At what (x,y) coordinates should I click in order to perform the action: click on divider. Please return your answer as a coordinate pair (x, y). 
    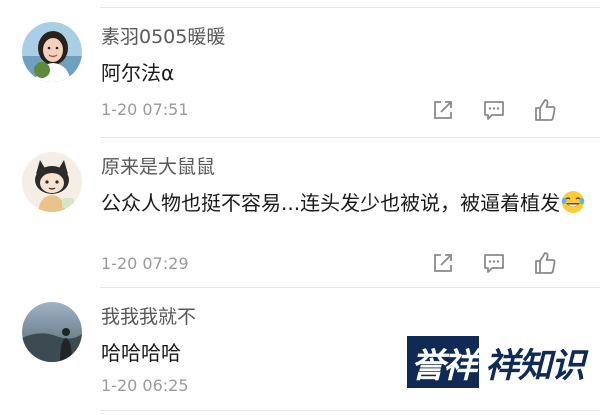
    Looking at the image, I should click on (350, 410).